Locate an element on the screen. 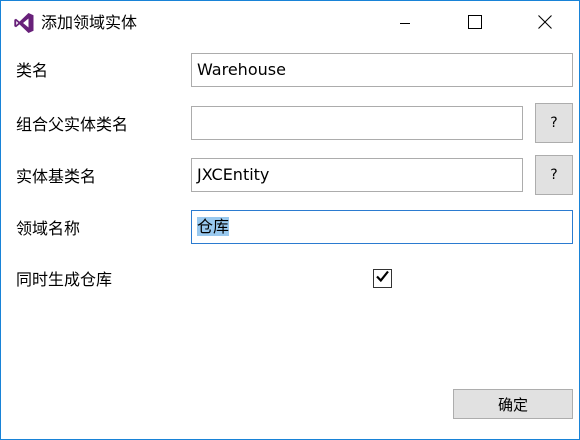 The image size is (580, 440). base-class-input: JXCEntity is located at coordinates (357, 175).